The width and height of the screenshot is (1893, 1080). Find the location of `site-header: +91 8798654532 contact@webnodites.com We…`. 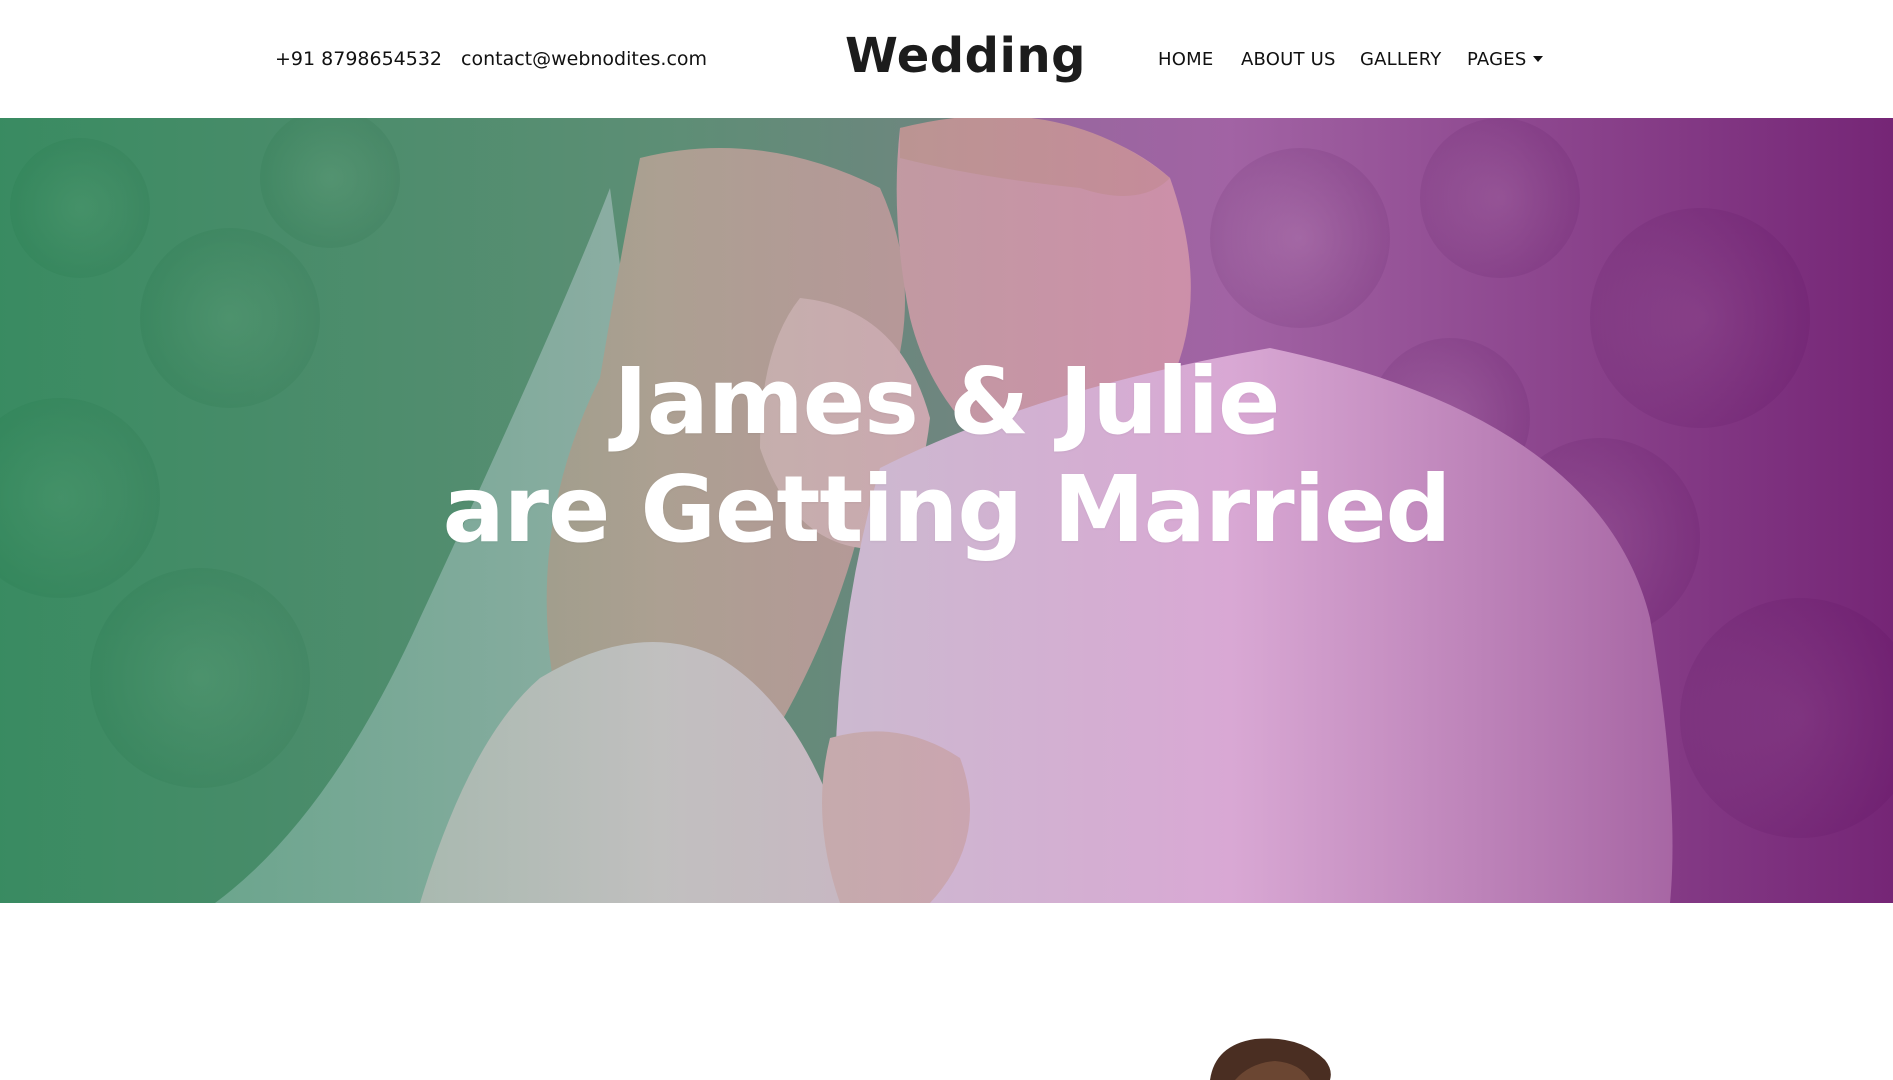

site-header: +91 8798654532 contact@webnodites.com We… is located at coordinates (946, 59).